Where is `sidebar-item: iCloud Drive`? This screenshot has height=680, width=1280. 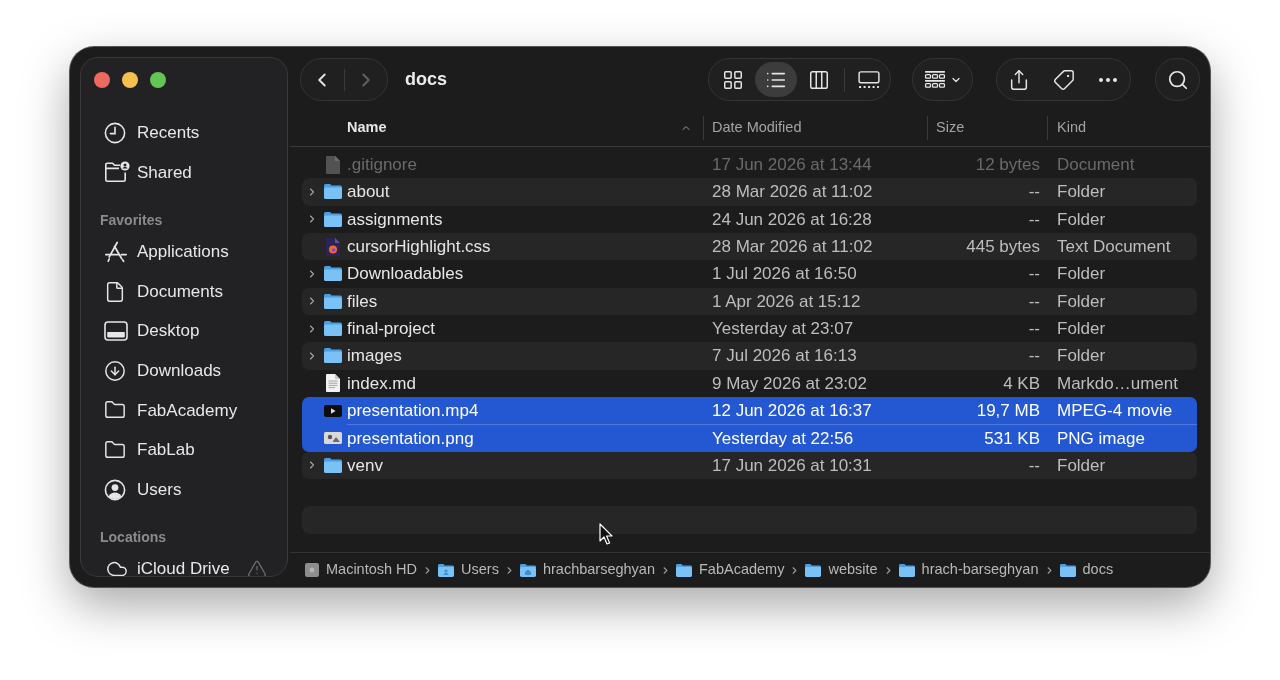 sidebar-item: iCloud Drive is located at coordinates (184, 562).